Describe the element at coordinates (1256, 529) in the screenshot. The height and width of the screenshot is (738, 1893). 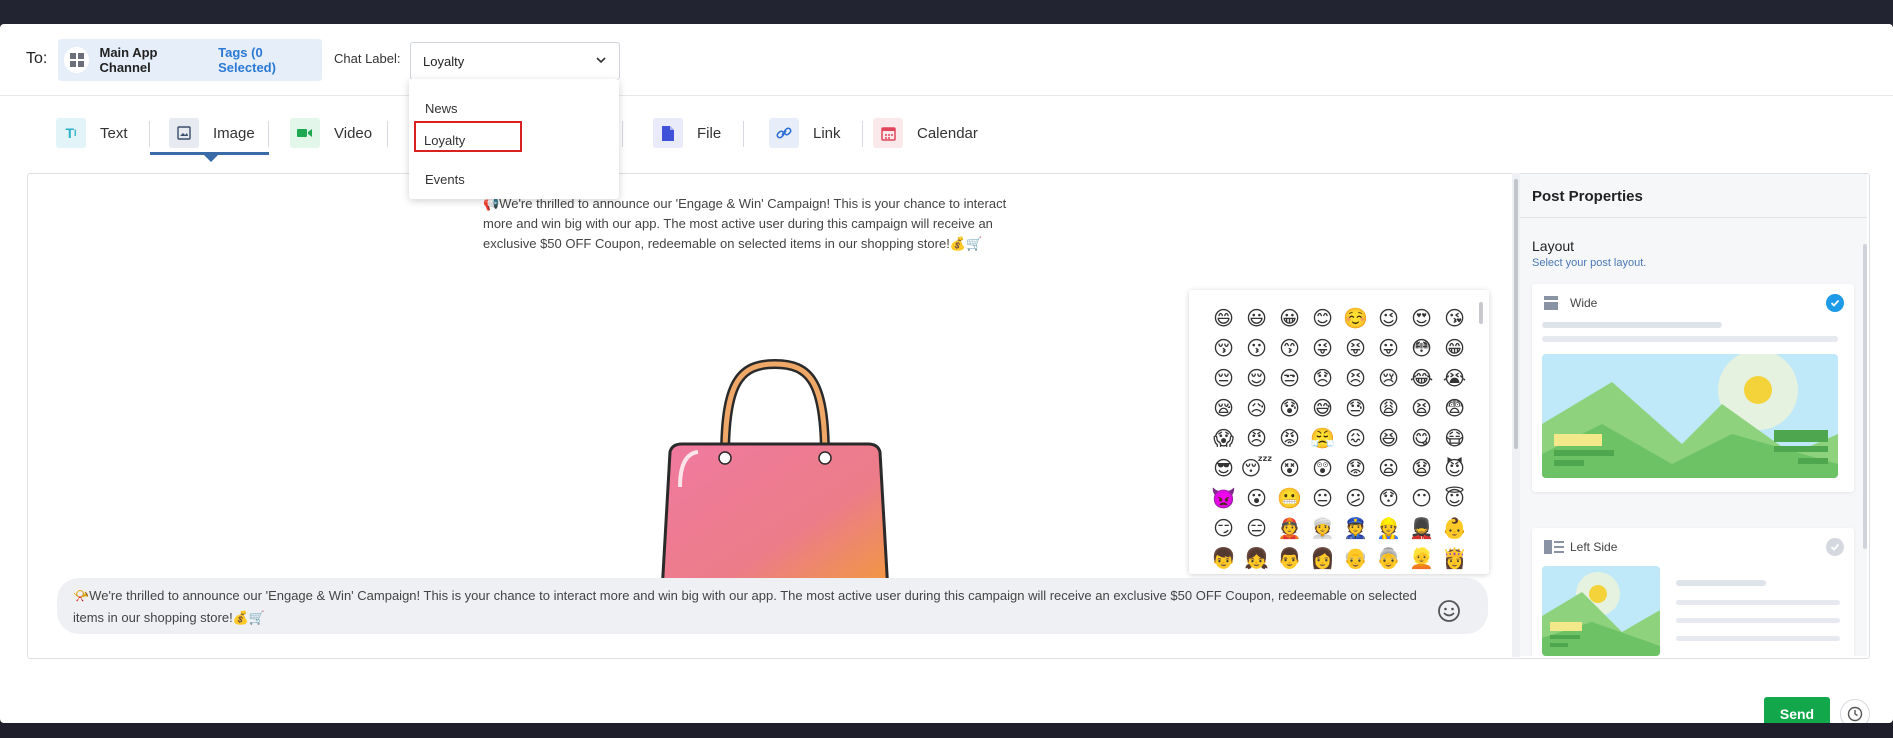
I see `emoji-item: 😑` at that location.